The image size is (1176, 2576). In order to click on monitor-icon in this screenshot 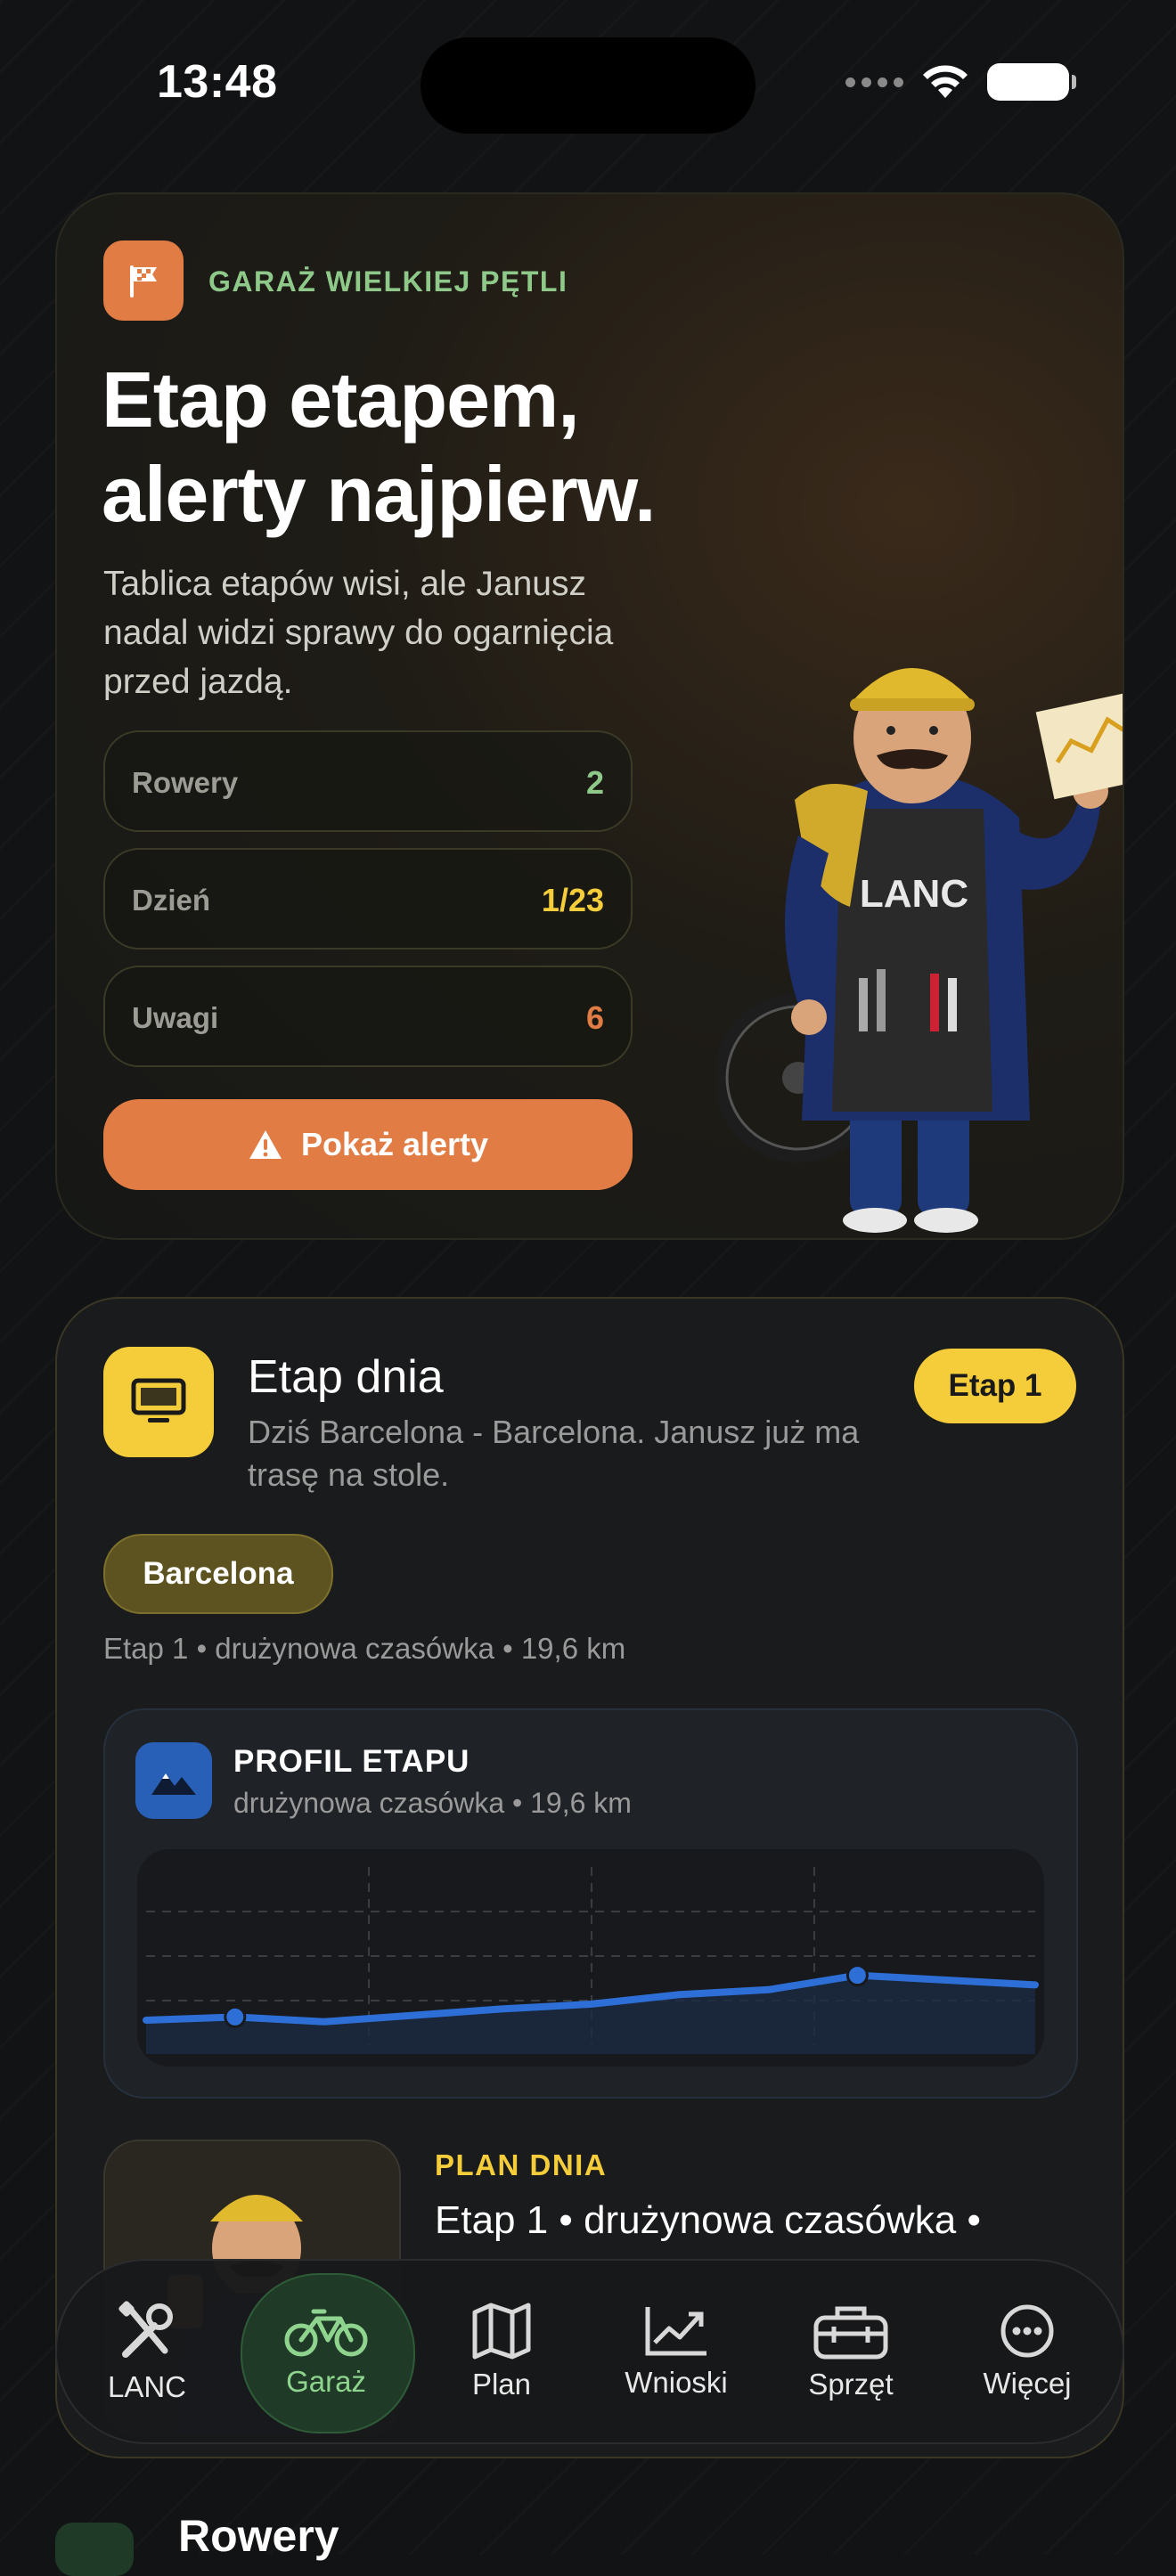, I will do `click(158, 1402)`.